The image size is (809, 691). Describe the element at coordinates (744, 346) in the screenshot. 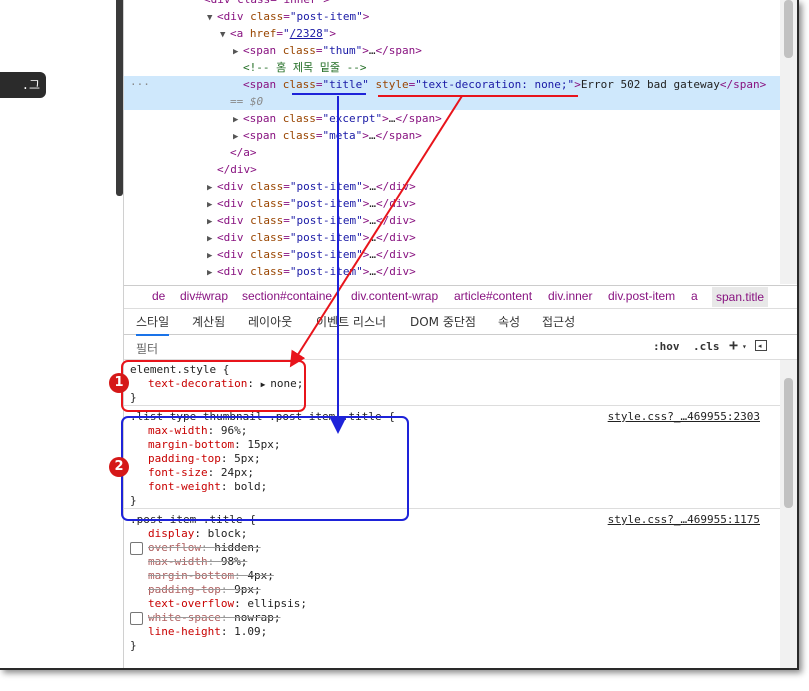

I see `add-rule-dropdown-icon: ▾` at that location.